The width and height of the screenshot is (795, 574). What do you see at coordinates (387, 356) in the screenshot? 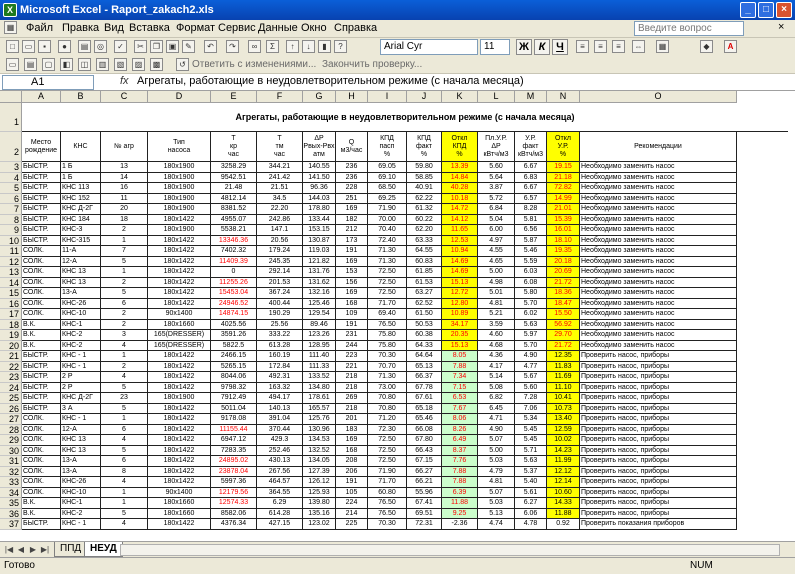
I see `table-cell: 70.30` at bounding box center [387, 356].